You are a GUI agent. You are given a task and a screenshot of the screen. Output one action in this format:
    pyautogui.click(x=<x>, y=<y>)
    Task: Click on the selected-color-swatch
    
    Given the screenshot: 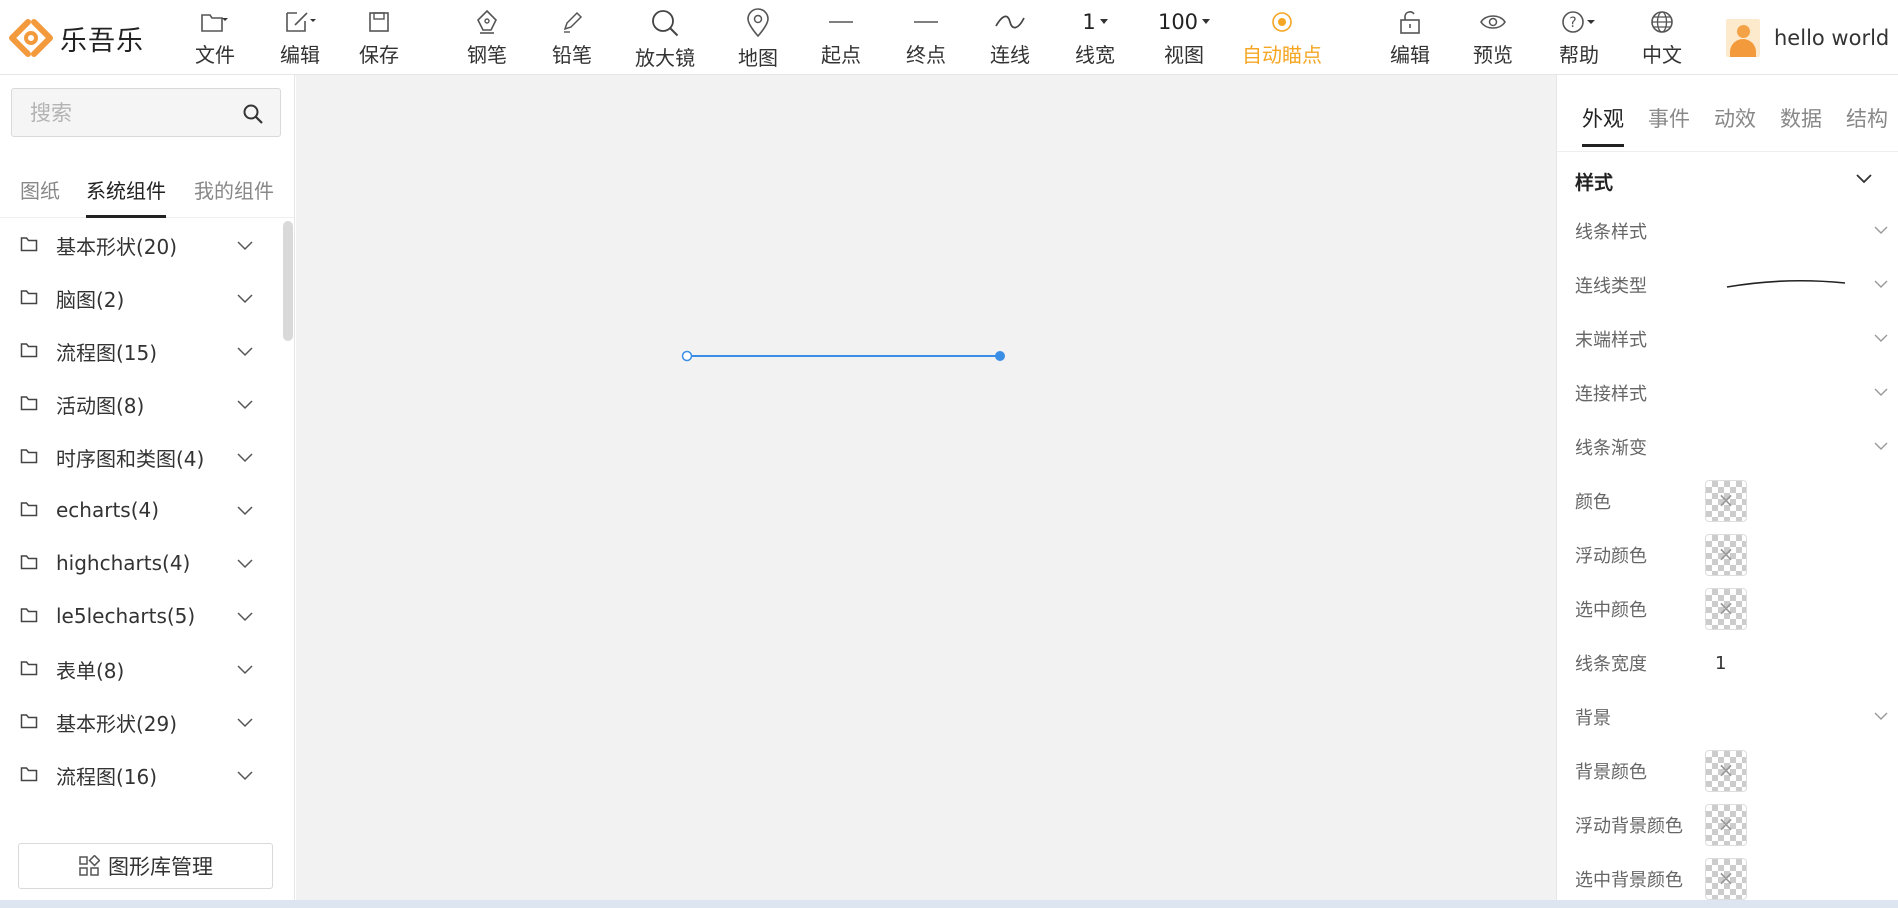 What is the action you would take?
    pyautogui.click(x=1726, y=609)
    